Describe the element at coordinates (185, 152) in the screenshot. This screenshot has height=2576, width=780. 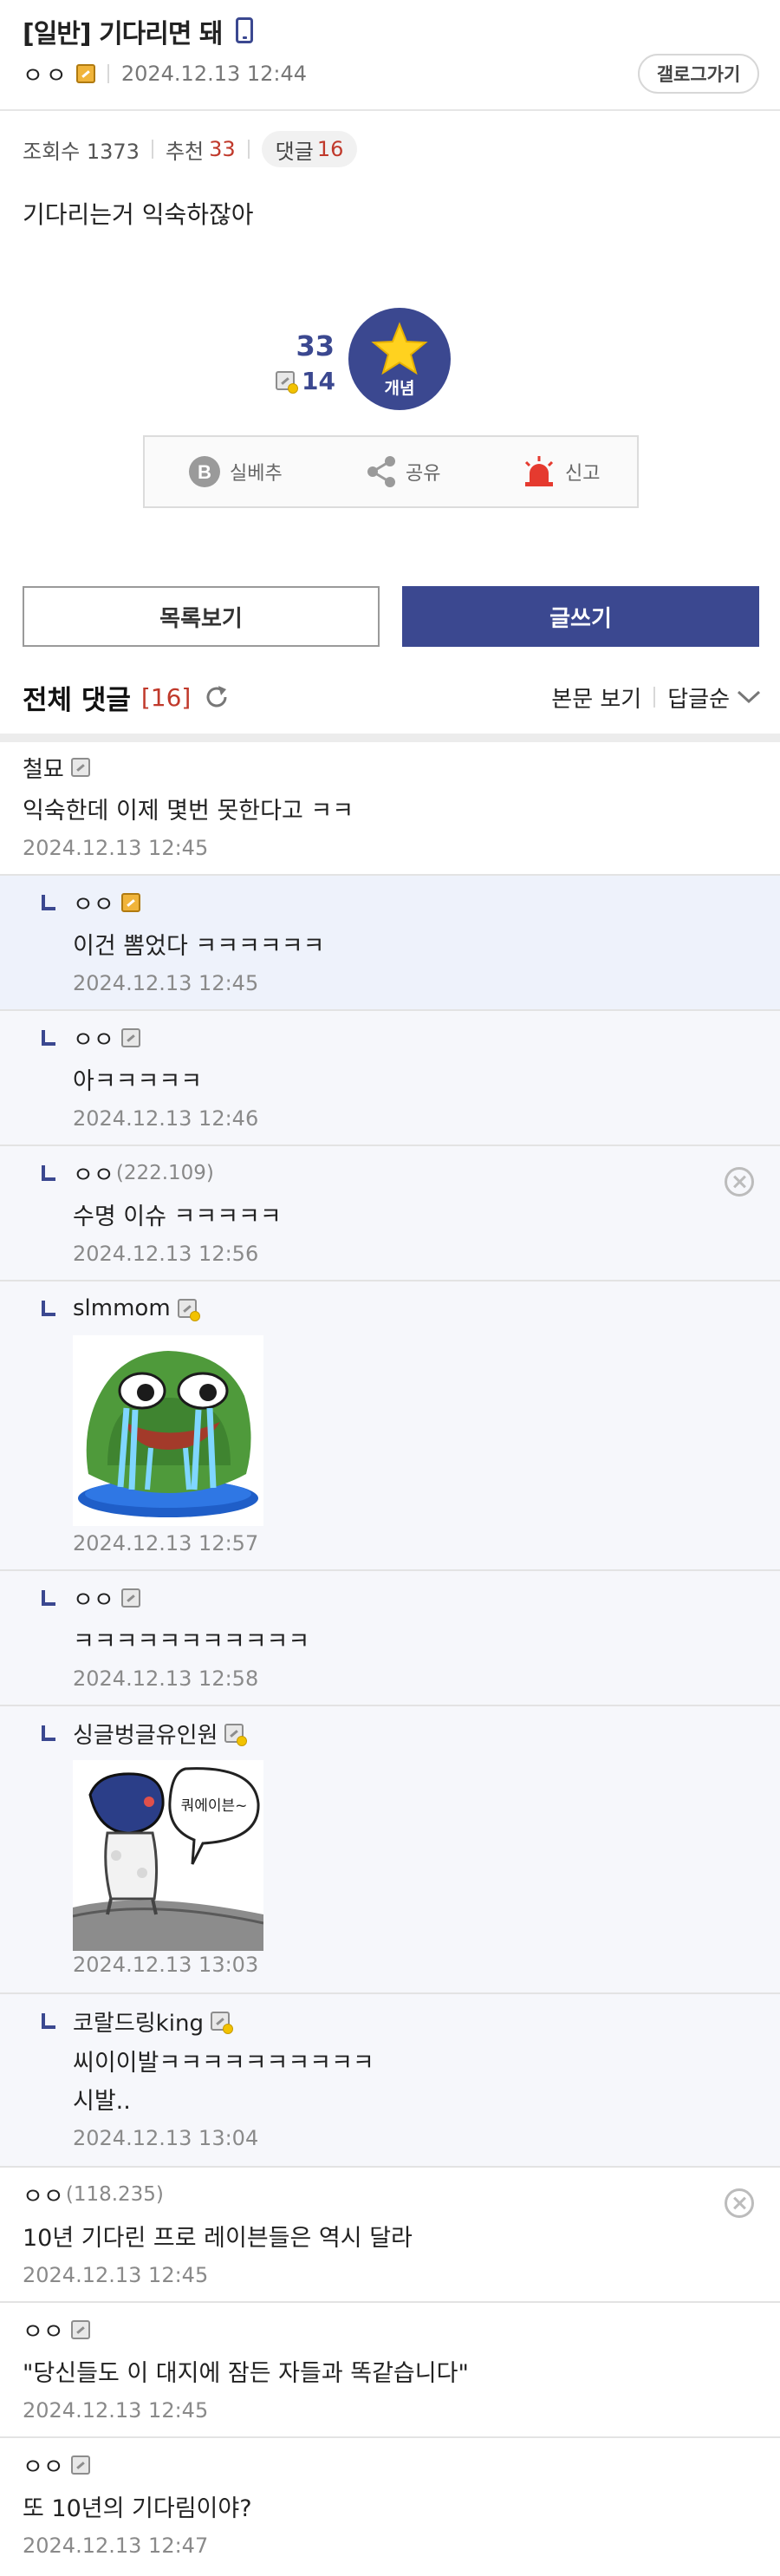
I see `recommend-label: 추천` at that location.